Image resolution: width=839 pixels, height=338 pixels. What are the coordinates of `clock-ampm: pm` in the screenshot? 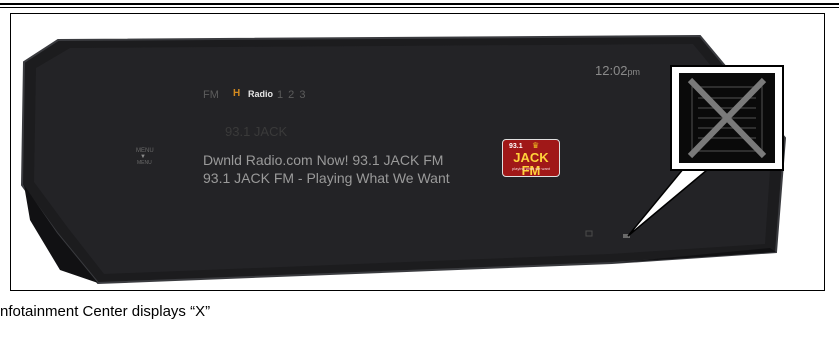 It's located at (634, 72).